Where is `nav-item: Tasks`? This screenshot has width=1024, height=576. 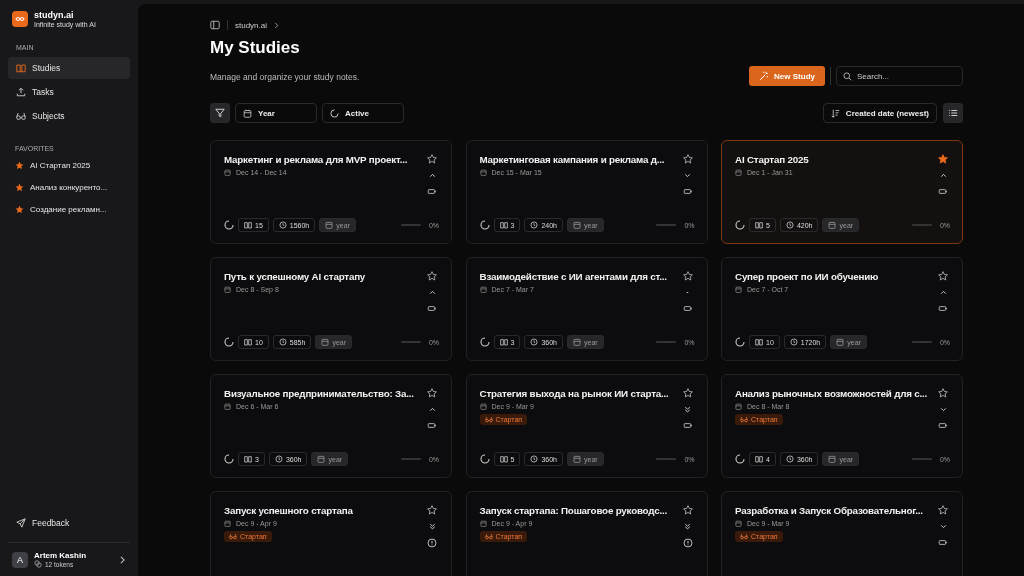 nav-item: Tasks is located at coordinates (69, 92).